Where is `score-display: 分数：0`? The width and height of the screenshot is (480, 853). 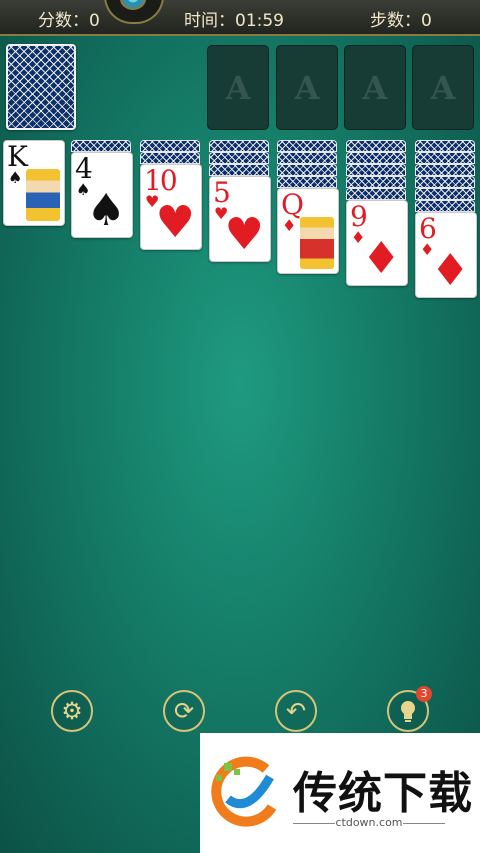
score-display: 分数：0 is located at coordinates (69, 18).